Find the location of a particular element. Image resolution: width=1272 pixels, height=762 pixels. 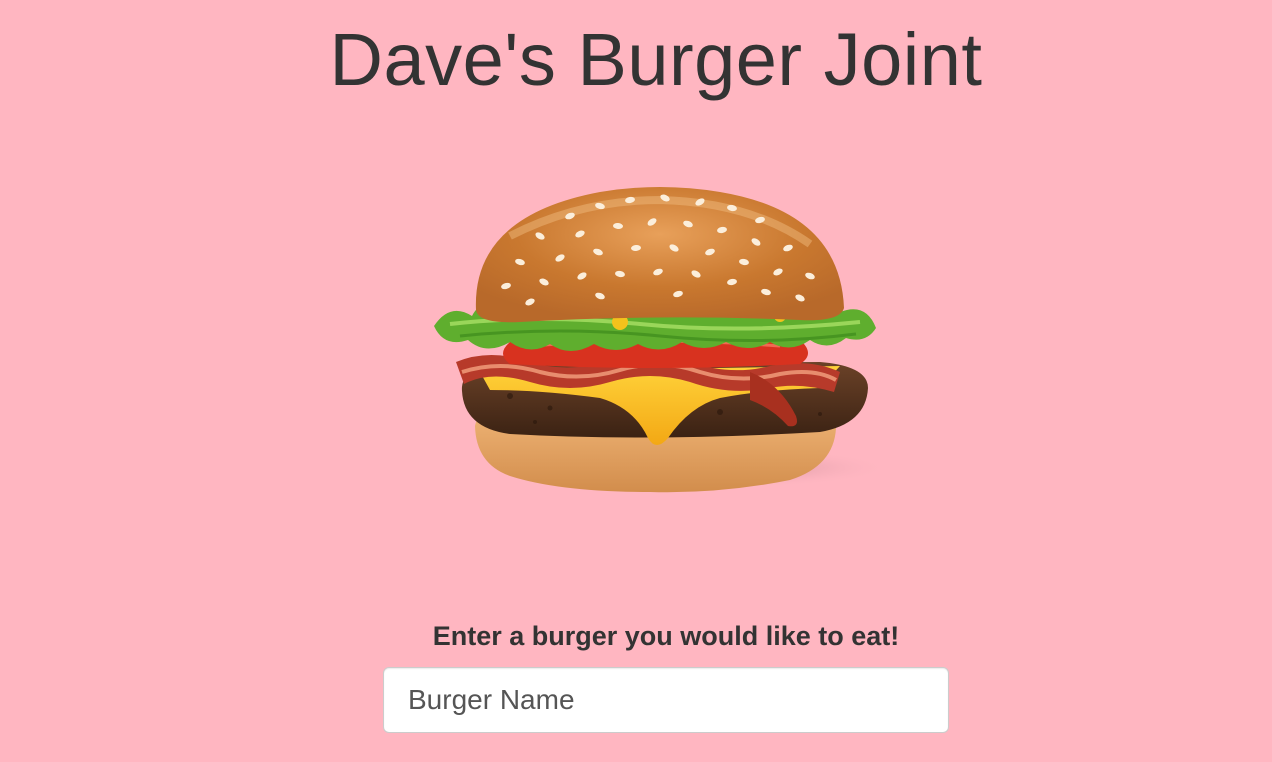

burger-form-label: Enter a burger you would like to eat! is located at coordinates (666, 636).